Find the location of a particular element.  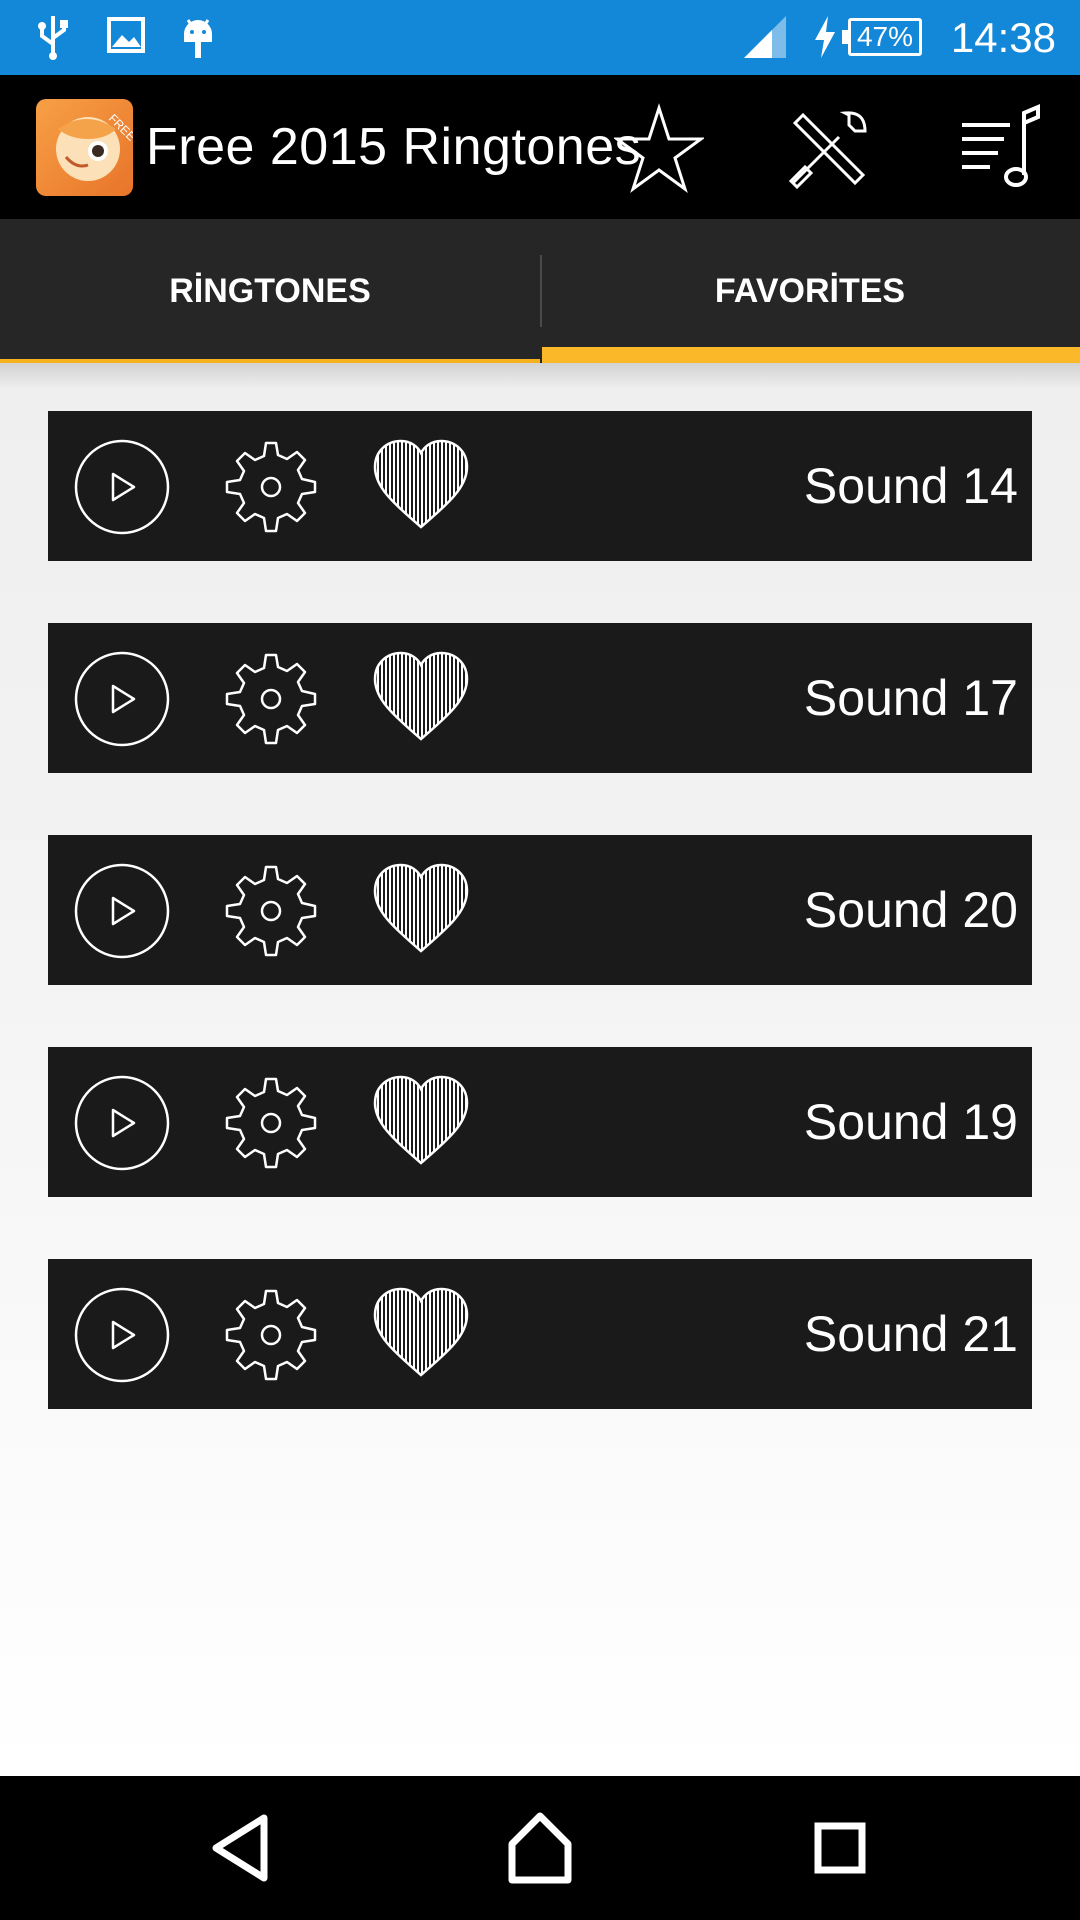

star-icon is located at coordinates (659, 150).